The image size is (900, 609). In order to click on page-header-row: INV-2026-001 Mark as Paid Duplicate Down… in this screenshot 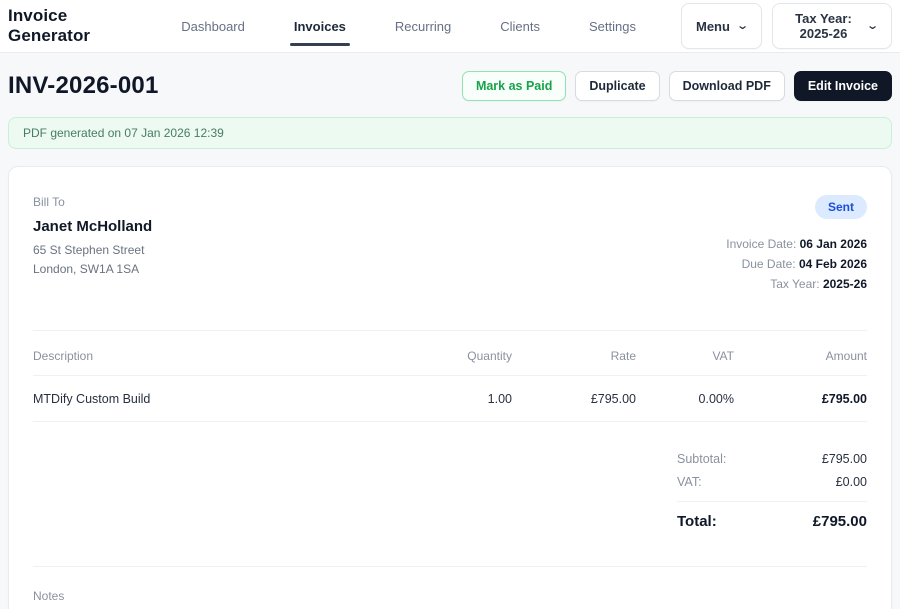, I will do `click(450, 86)`.